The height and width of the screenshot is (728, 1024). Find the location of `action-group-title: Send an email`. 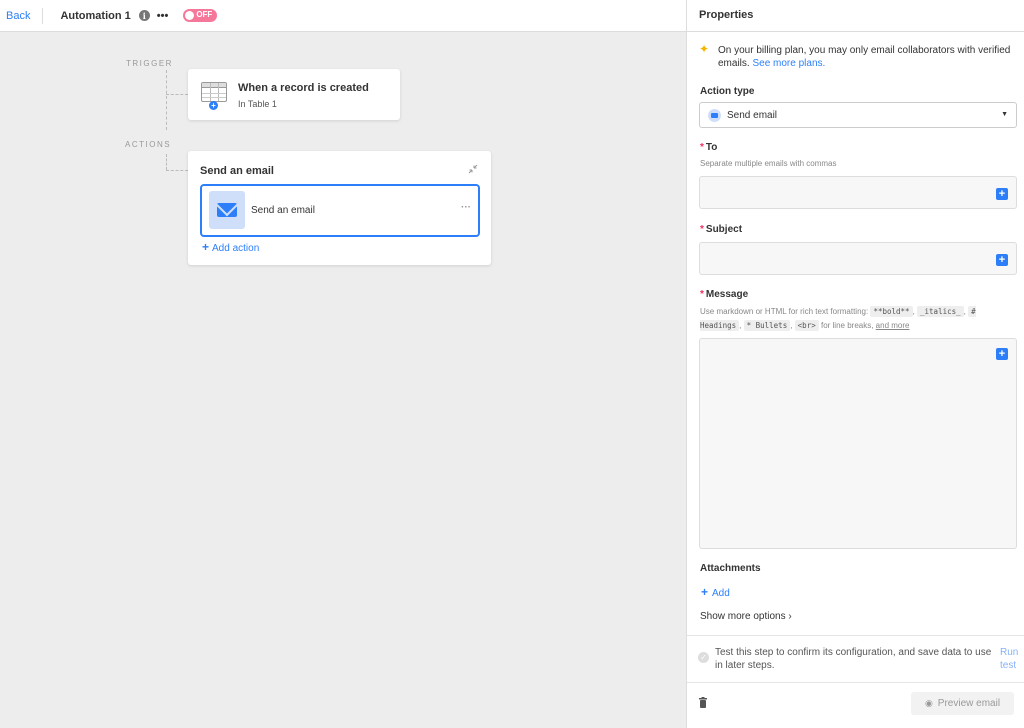

action-group-title: Send an email is located at coordinates (237, 171).